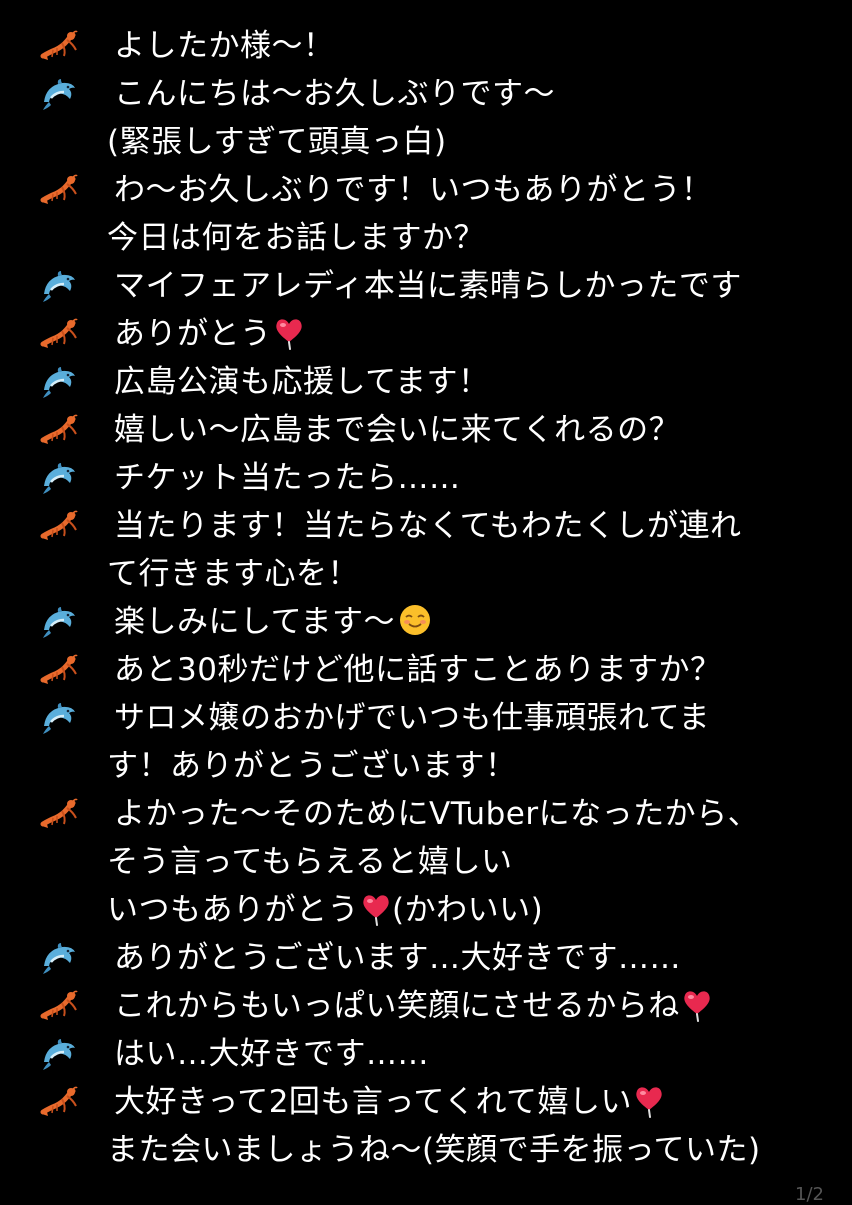  I want to click on message-line: マイフェアレディ本当に素晴らしかったです, so click(473, 286).